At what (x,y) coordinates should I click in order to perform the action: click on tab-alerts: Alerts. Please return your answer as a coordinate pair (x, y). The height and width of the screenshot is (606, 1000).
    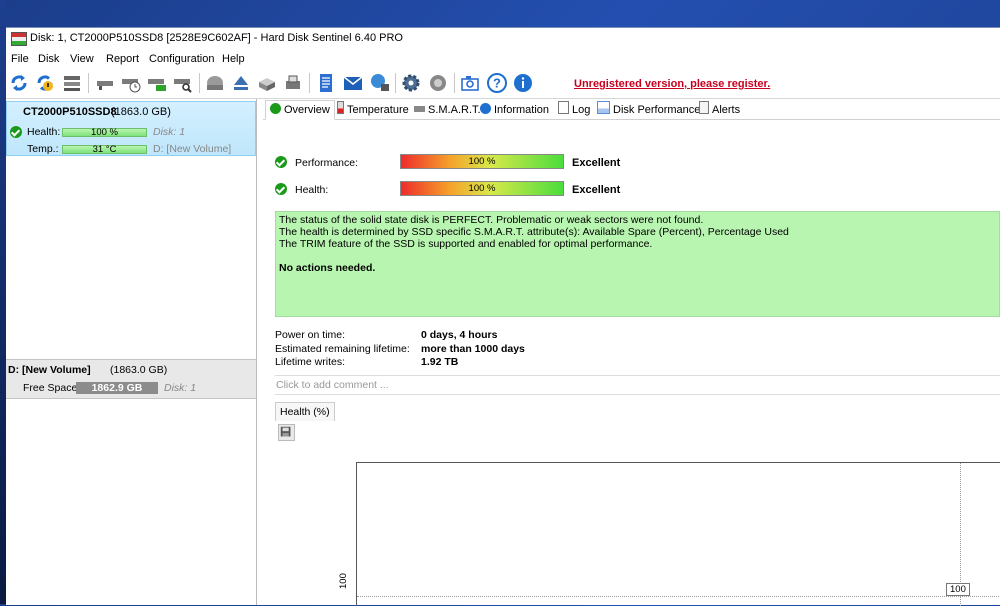
    Looking at the image, I should click on (719, 110).